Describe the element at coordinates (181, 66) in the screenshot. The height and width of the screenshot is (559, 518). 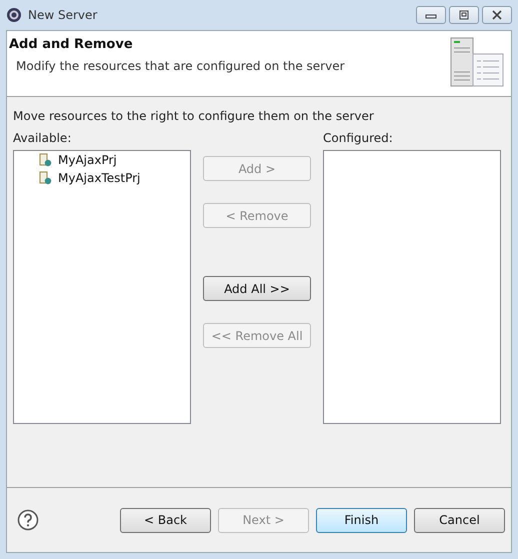
I see `page-description: Modify the resources that are configured on the server` at that location.